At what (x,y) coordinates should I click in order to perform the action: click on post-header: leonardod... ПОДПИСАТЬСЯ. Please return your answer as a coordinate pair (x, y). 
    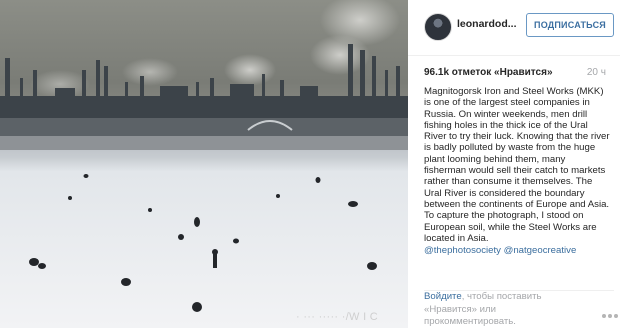
    Looking at the image, I should click on (514, 28).